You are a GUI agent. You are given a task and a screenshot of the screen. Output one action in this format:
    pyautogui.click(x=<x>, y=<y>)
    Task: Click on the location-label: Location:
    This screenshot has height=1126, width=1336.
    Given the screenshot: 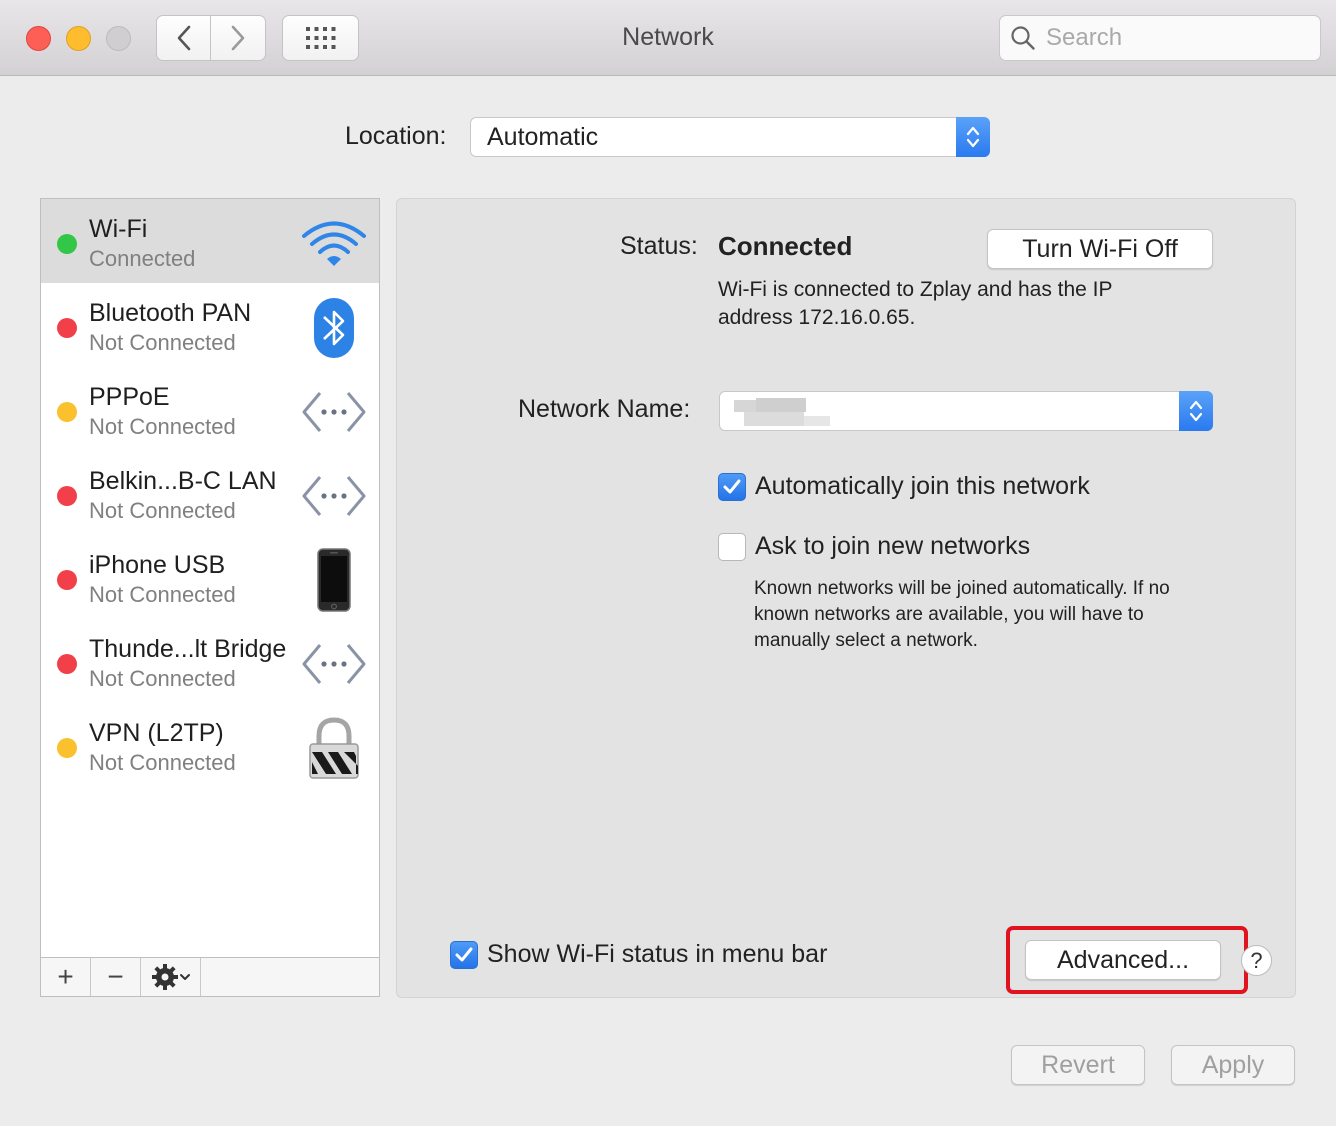 What is the action you would take?
    pyautogui.click(x=396, y=136)
    